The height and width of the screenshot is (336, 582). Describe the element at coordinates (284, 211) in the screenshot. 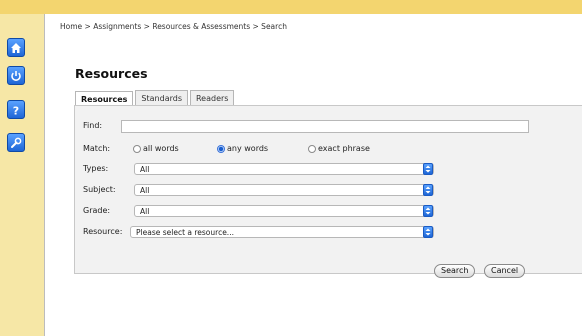

I see `grade-select: All` at that location.